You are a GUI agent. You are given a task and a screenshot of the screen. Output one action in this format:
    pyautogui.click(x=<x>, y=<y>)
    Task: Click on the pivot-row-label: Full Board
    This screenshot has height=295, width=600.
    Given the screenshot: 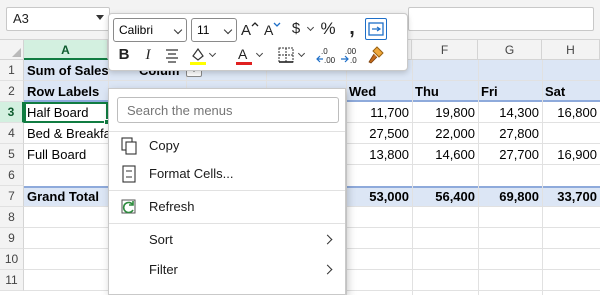 What is the action you would take?
    pyautogui.click(x=66, y=154)
    